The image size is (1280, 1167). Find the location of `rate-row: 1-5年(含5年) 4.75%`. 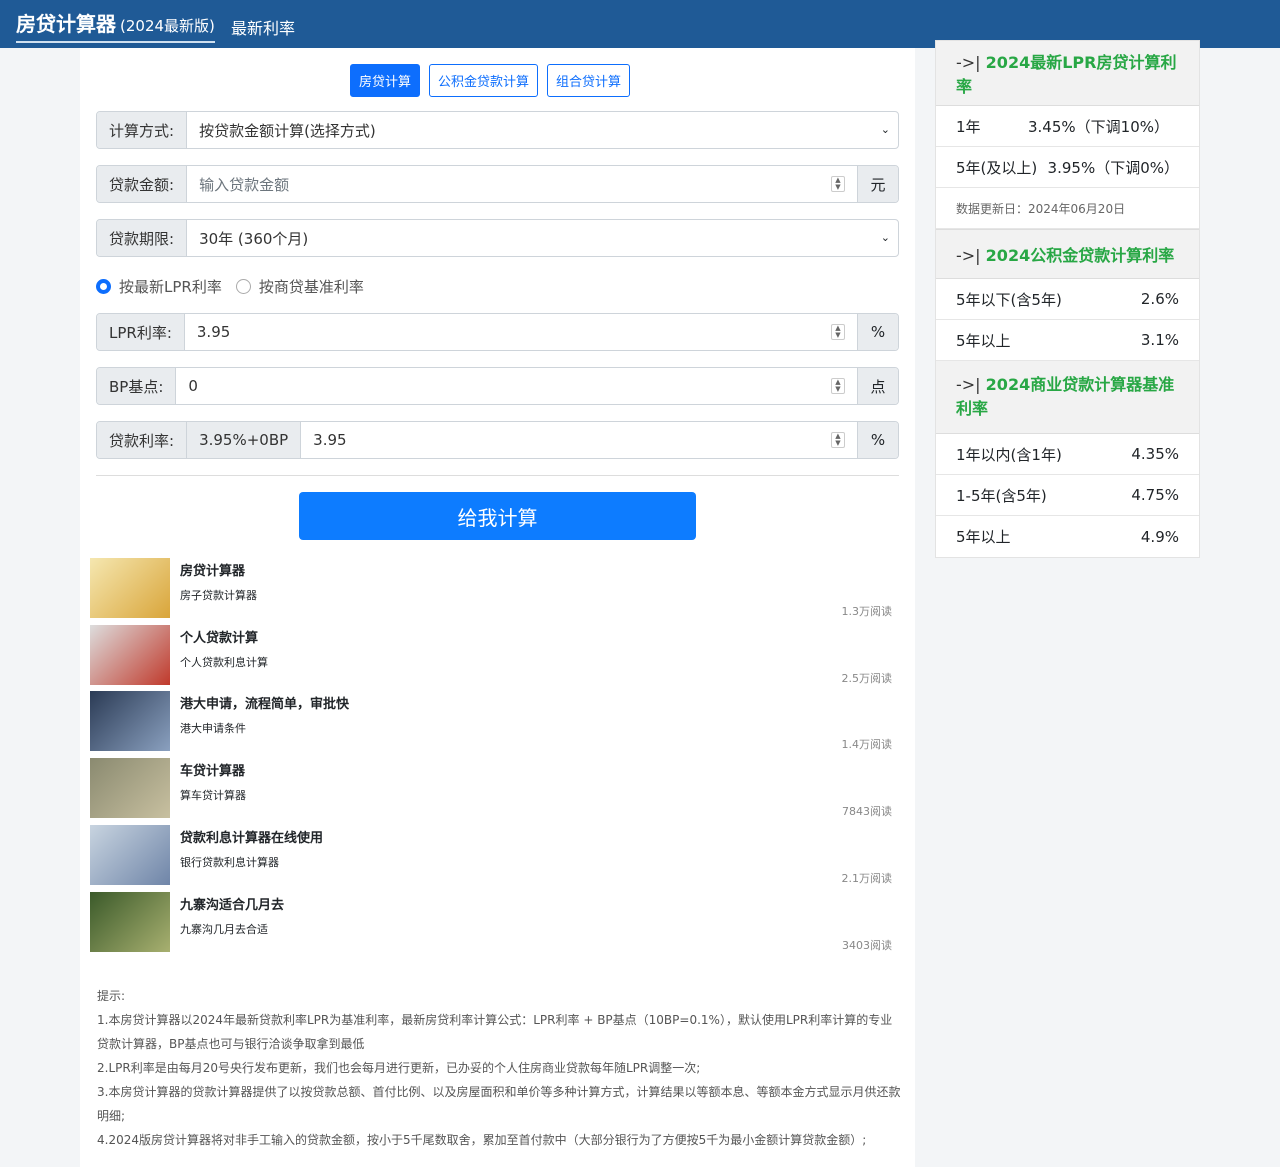

rate-row: 1-5年(含5年) 4.75% is located at coordinates (1067, 495).